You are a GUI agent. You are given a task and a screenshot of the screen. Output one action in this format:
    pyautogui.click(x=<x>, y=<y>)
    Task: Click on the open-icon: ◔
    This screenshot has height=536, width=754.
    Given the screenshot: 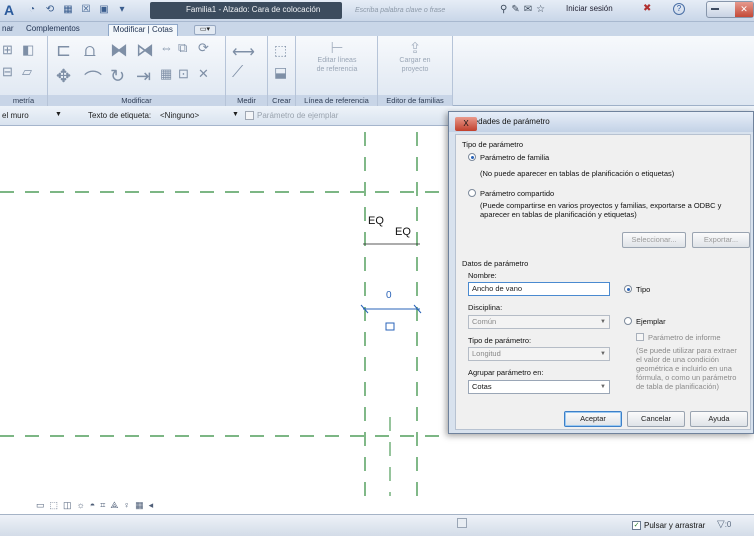 What is the action you would take?
    pyautogui.click(x=32, y=10)
    